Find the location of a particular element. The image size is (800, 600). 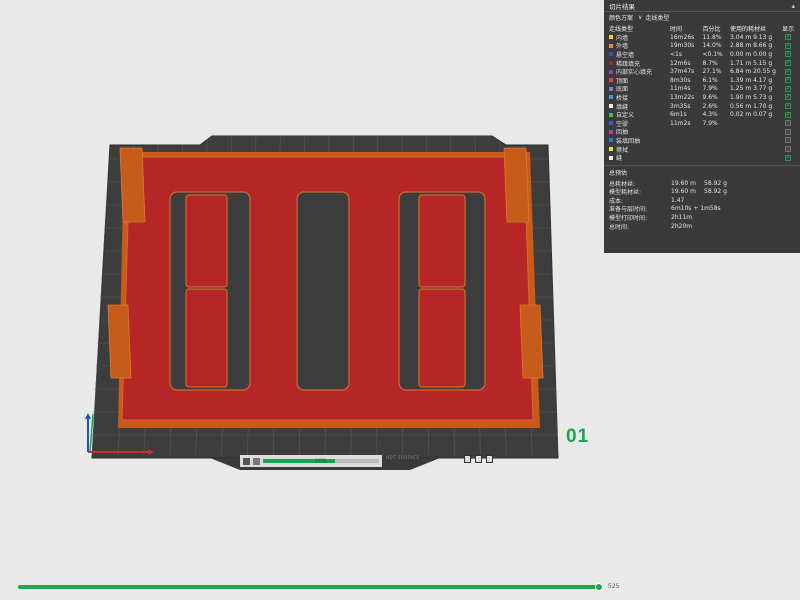

slice-progress-text: 100% is located at coordinates (321, 460).